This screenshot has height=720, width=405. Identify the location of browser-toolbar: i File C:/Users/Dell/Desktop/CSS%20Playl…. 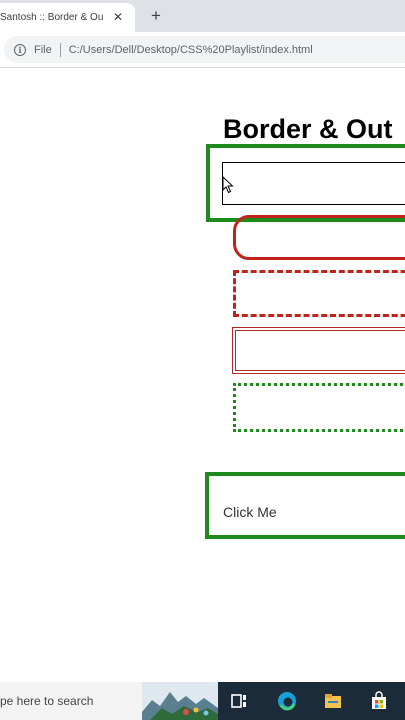
(202, 50).